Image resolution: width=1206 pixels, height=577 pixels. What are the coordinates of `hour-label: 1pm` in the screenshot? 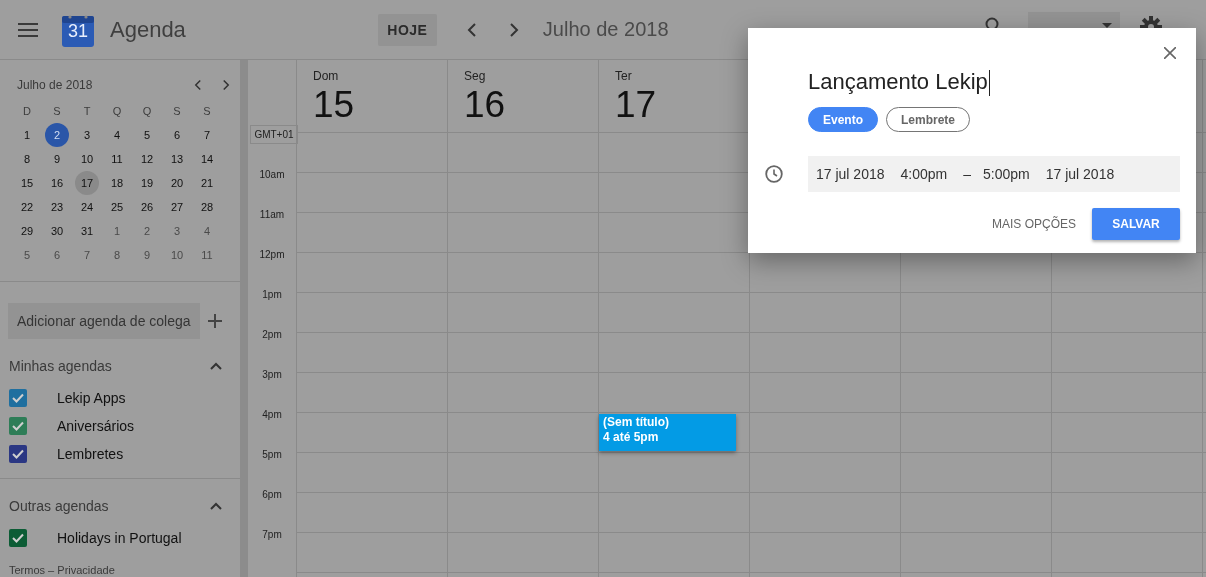 It's located at (272, 294).